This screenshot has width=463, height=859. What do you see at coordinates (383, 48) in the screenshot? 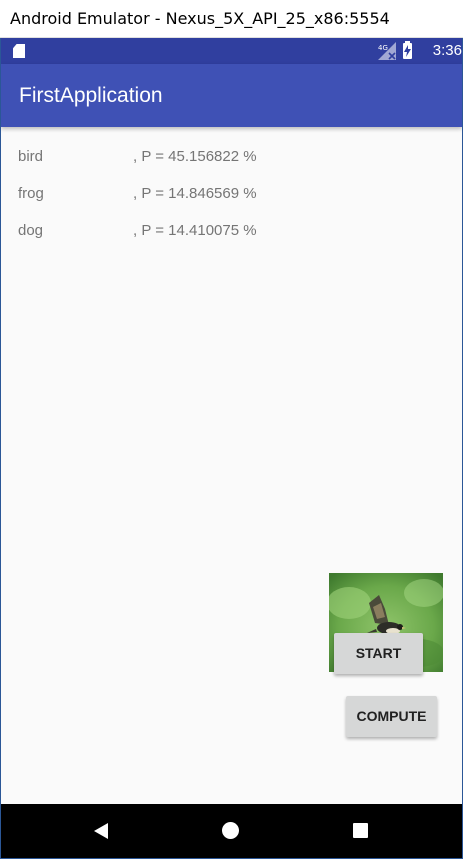
I see `network-type-label: 4G` at bounding box center [383, 48].